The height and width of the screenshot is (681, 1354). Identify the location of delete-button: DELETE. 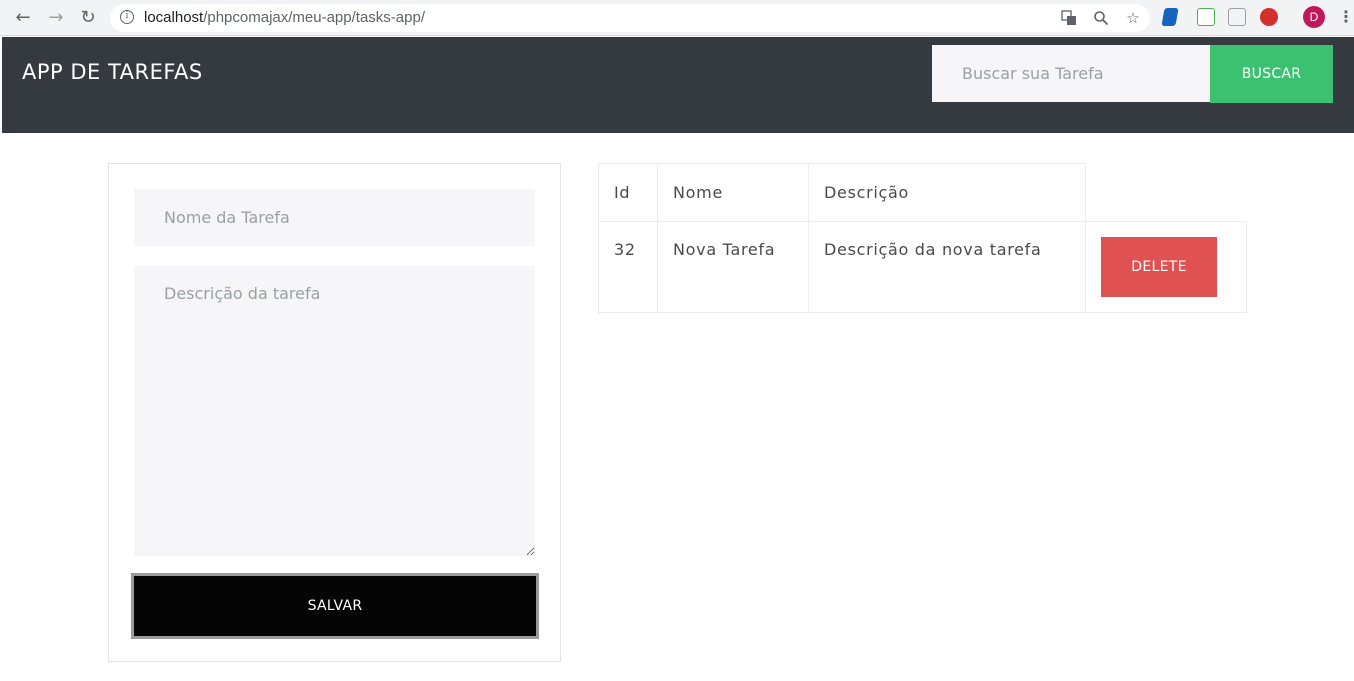
(1159, 267).